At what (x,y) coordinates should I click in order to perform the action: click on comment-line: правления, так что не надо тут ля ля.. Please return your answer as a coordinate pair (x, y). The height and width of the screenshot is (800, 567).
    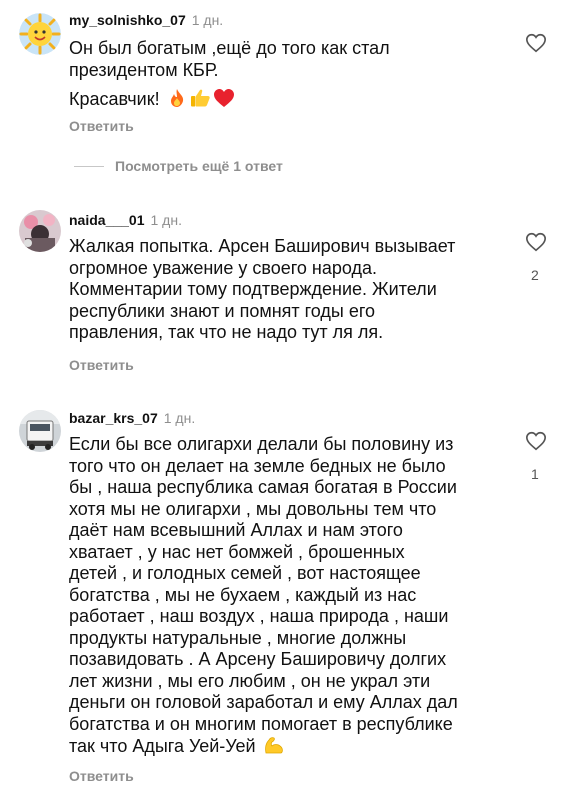
    Looking at the image, I should click on (226, 332).